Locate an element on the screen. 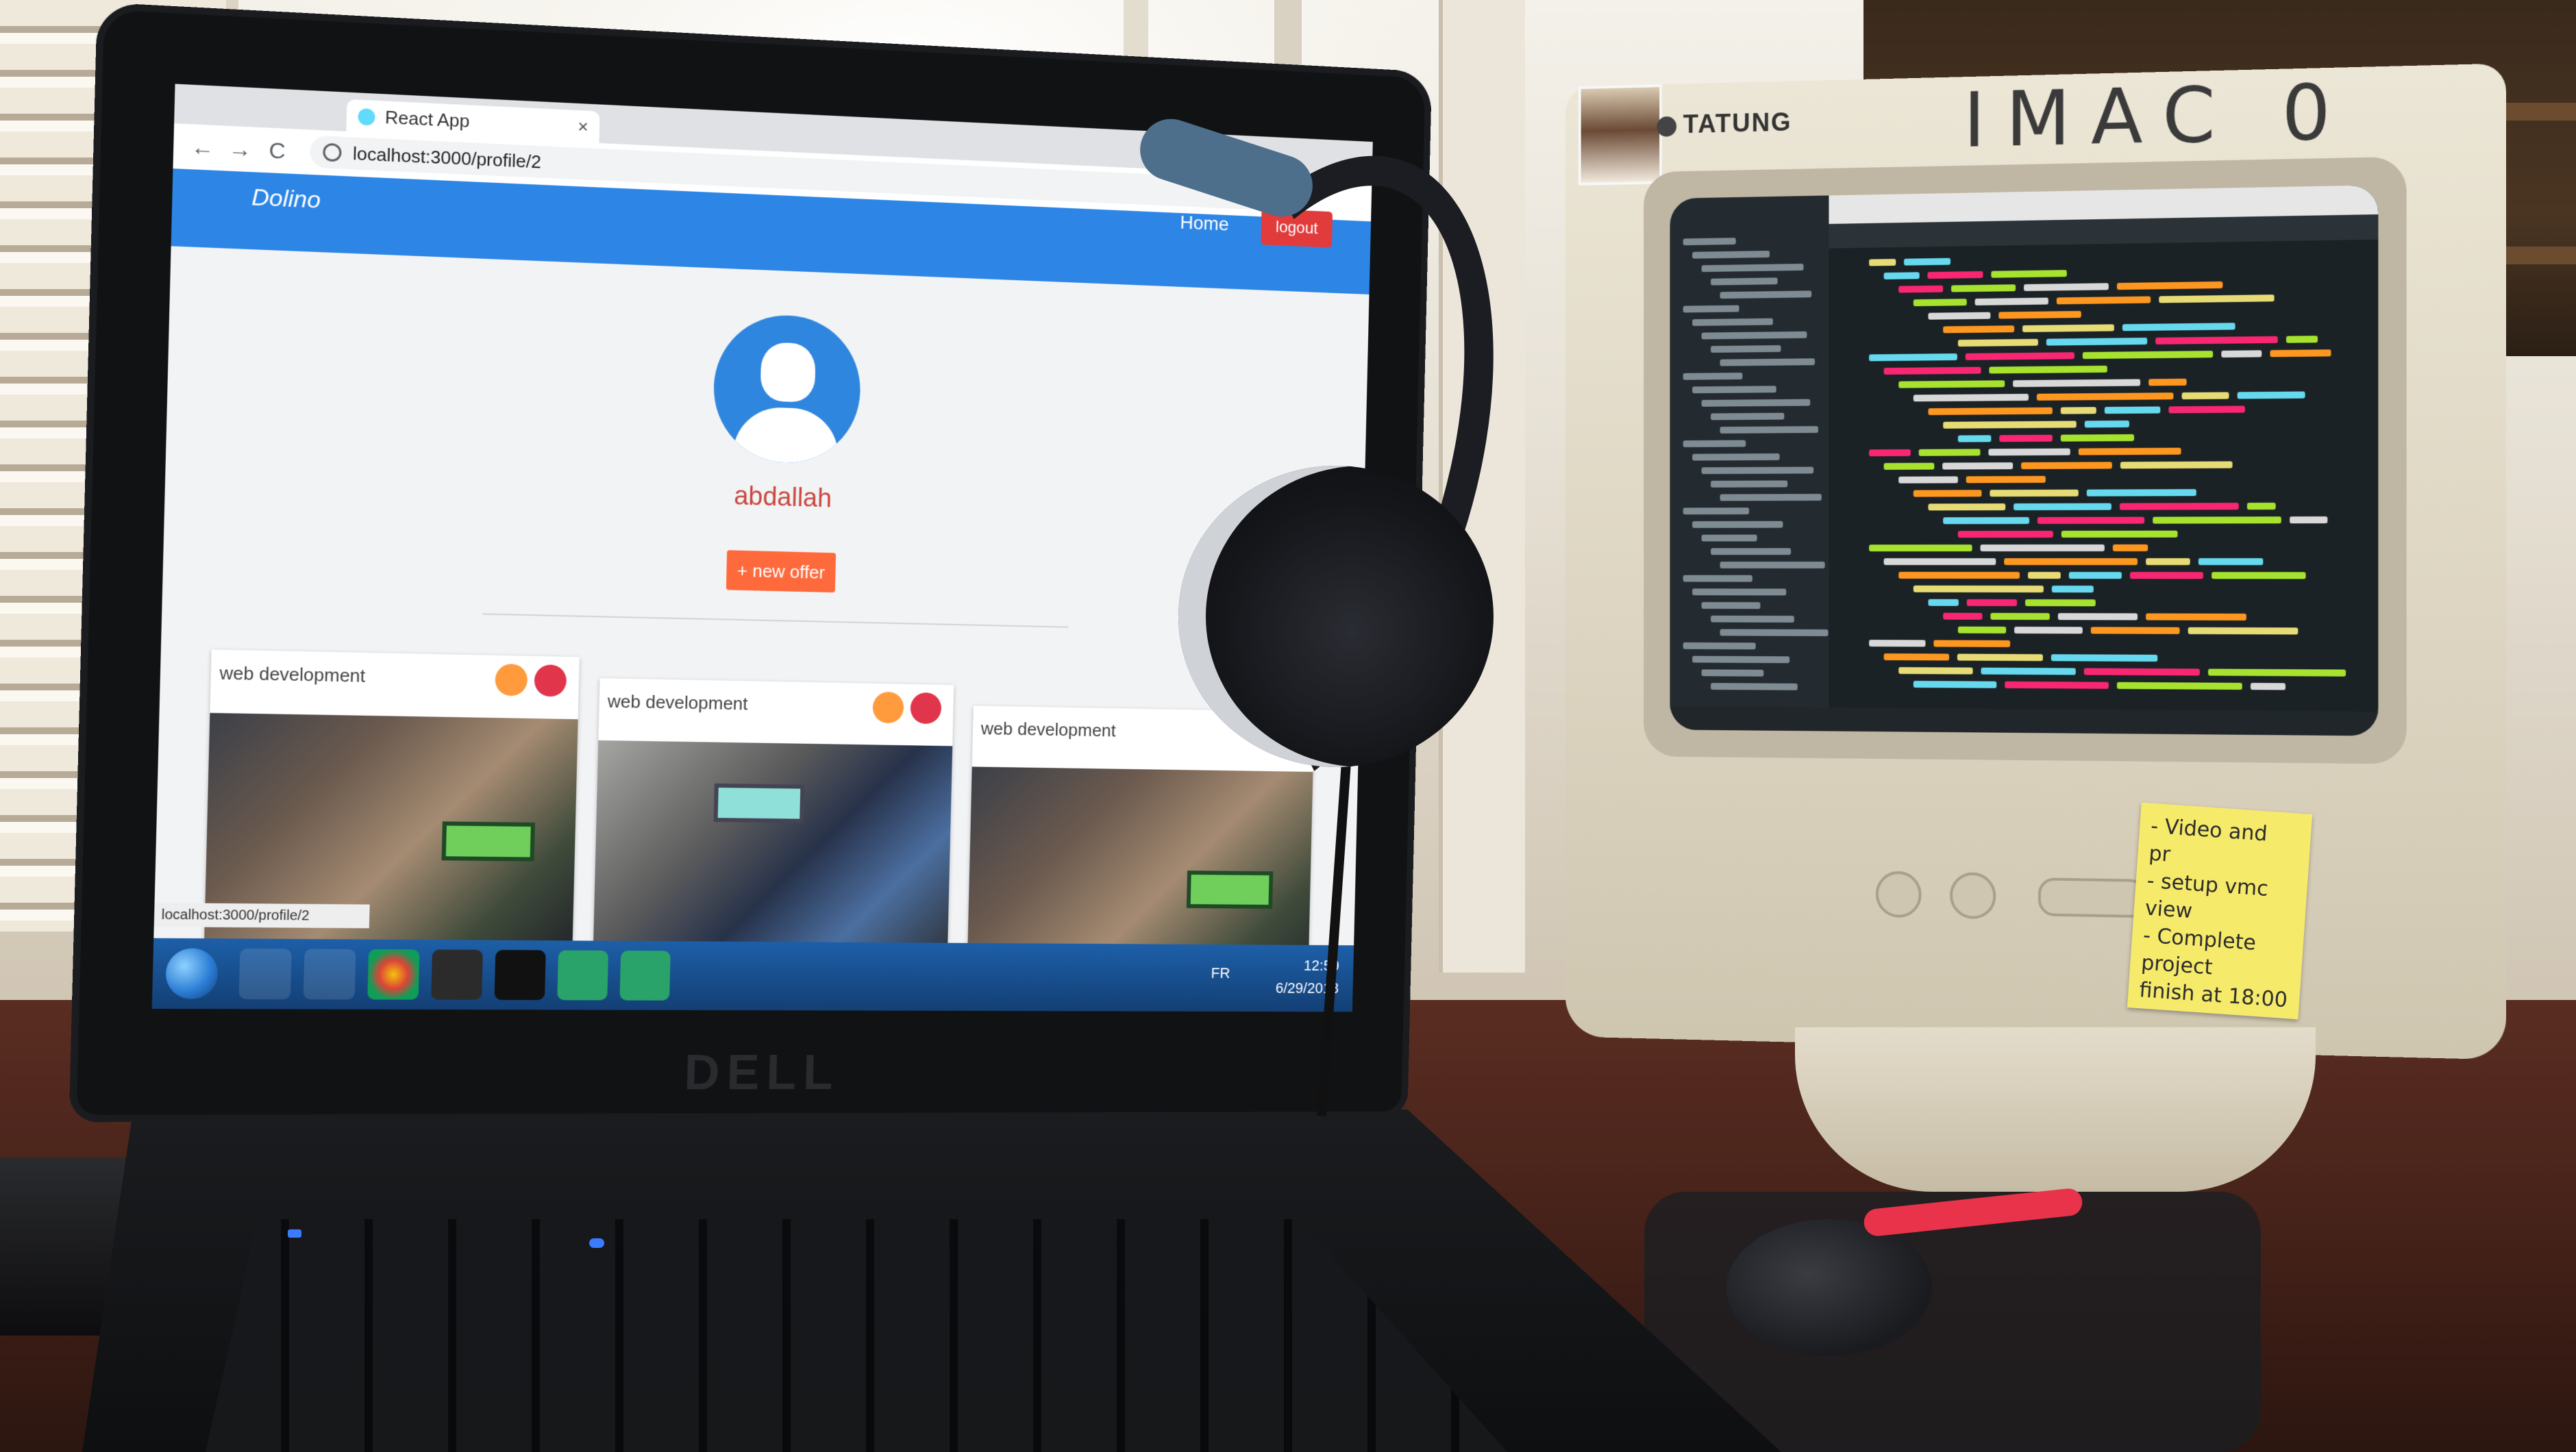 Image resolution: width=2576 pixels, height=1452 pixels. close-tab-icon: × is located at coordinates (583, 126).